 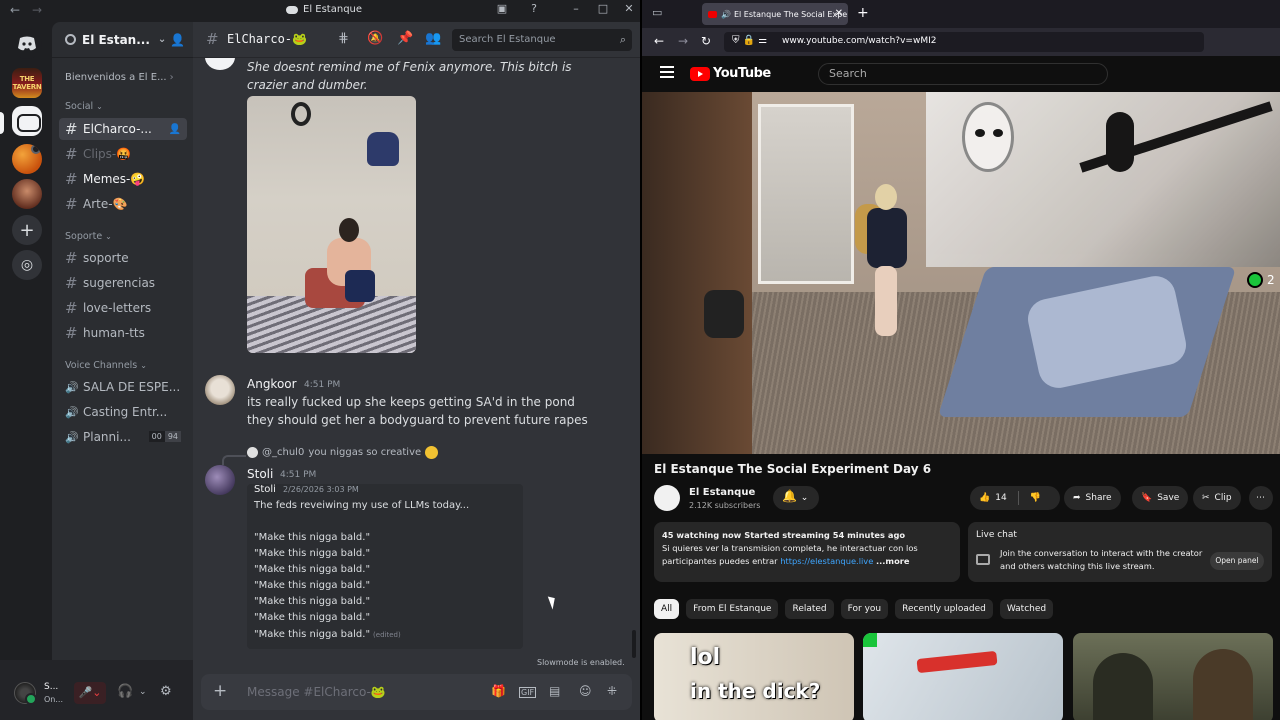 I want to click on minimize-icon: –, so click(x=576, y=9).